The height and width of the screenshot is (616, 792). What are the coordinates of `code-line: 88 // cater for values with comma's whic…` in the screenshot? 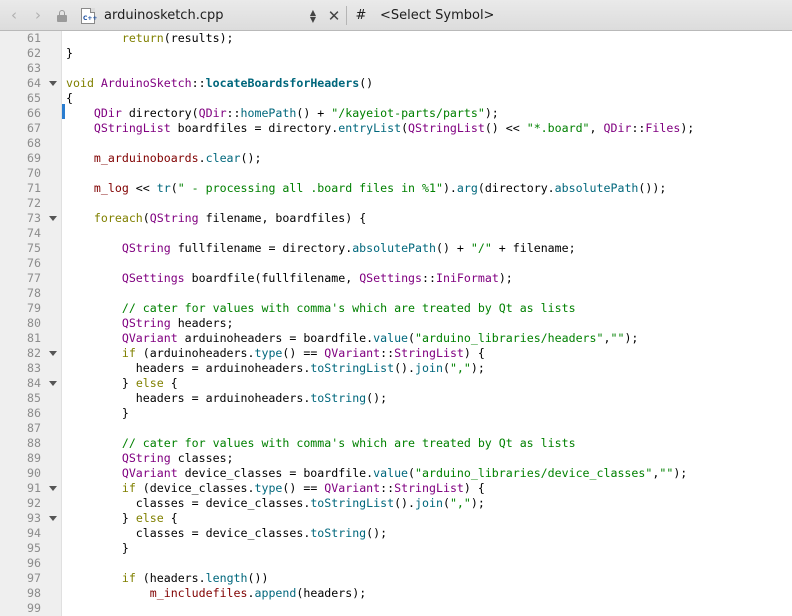 It's located at (396, 443).